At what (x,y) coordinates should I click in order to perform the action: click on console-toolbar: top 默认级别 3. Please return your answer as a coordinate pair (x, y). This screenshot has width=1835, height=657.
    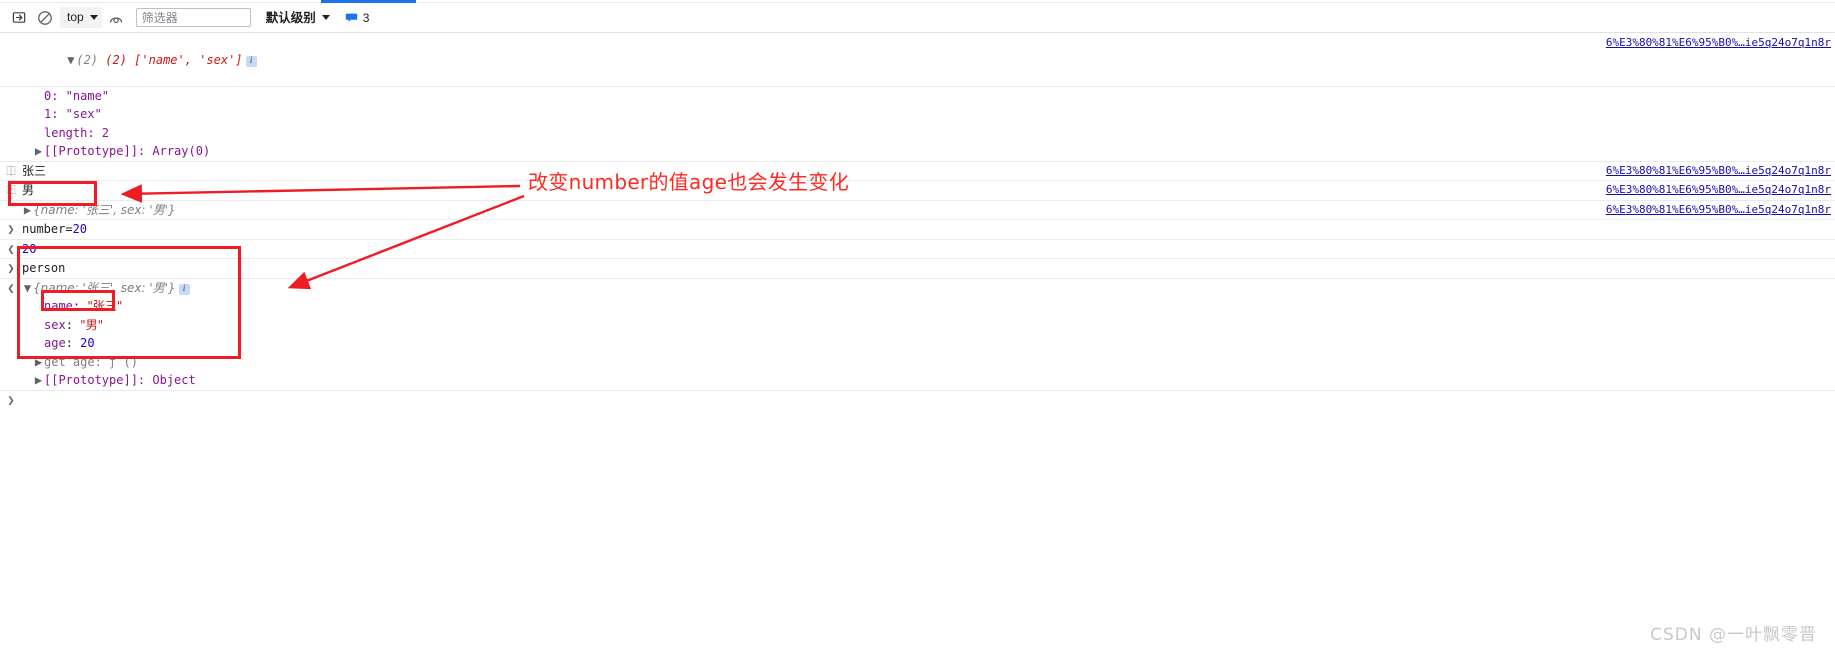
    Looking at the image, I should click on (917, 18).